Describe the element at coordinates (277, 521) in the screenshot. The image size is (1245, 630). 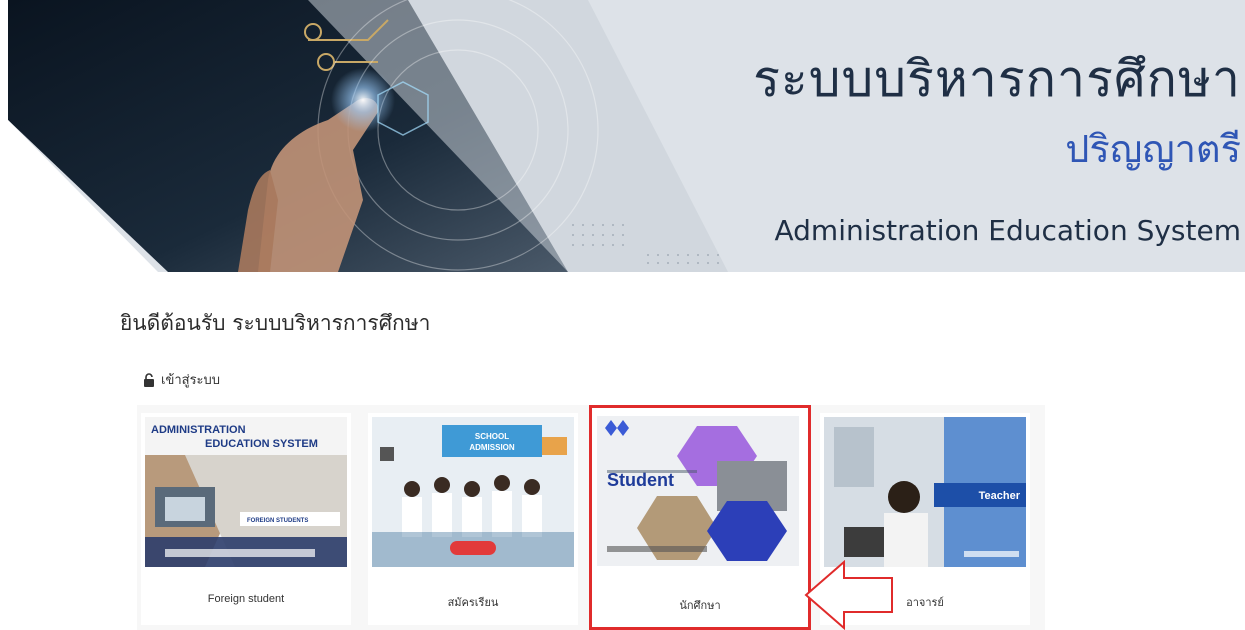
I see `thumb-text: FOREIGN STUDENTS` at that location.